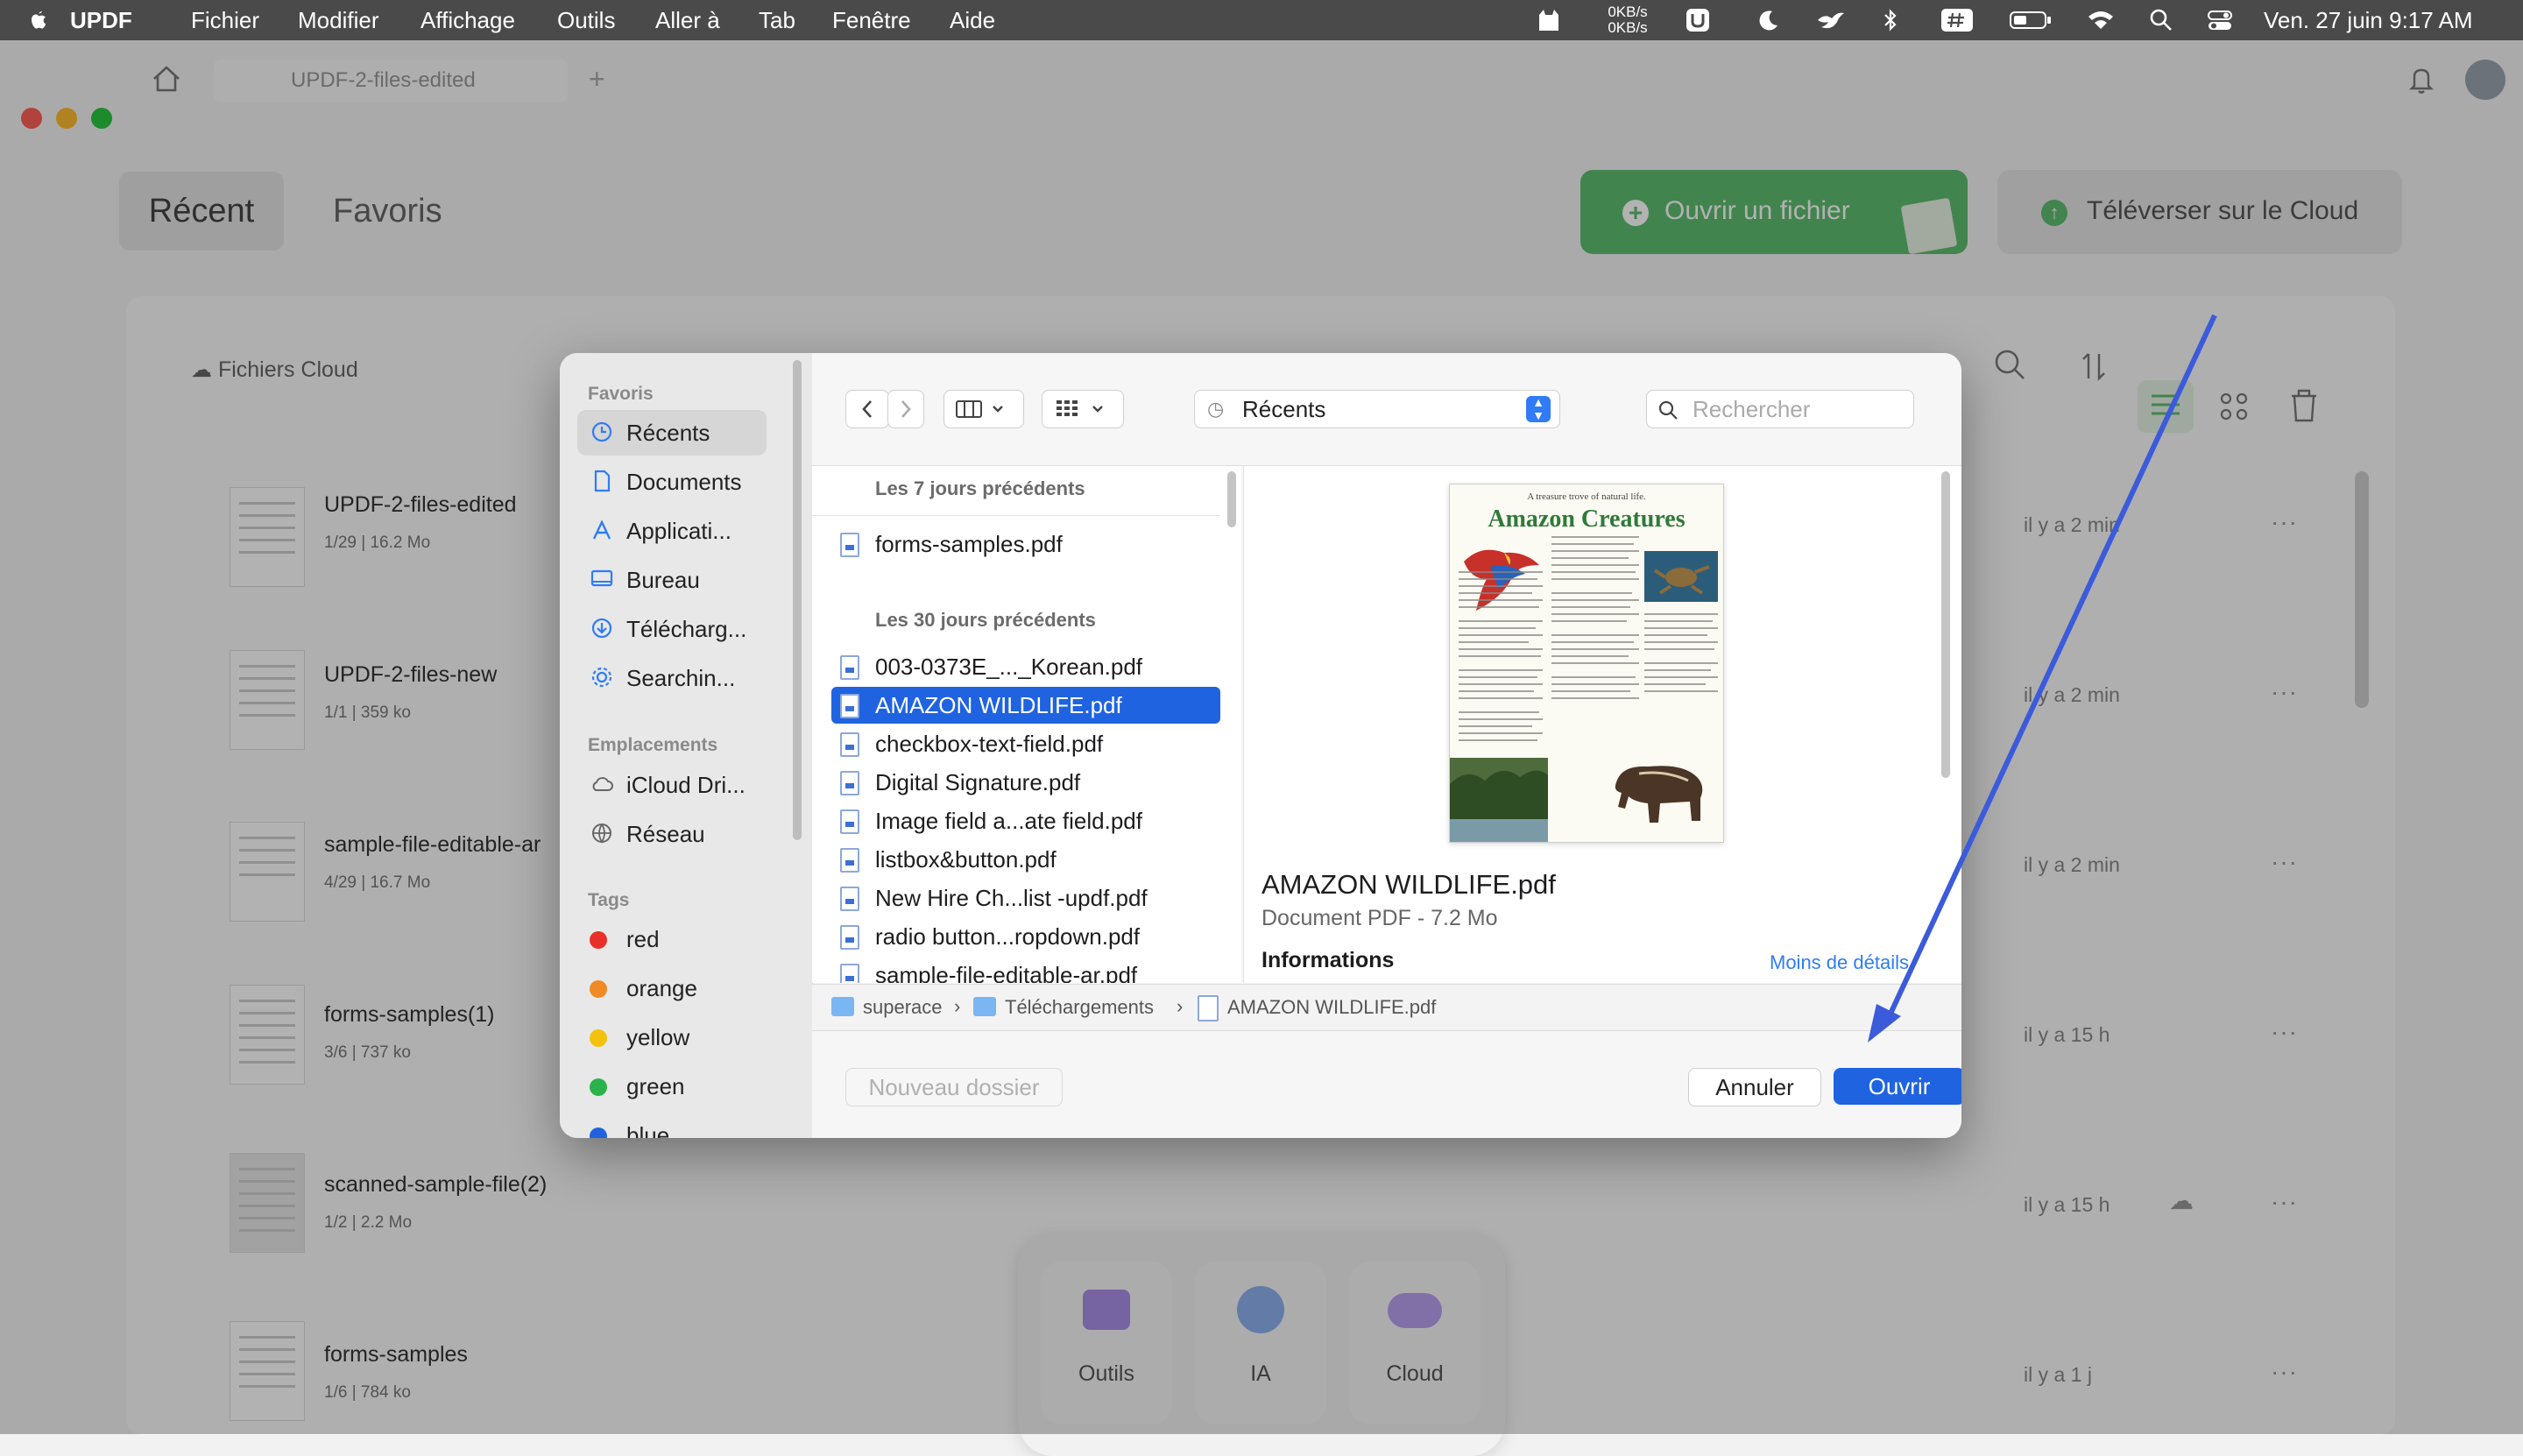 Image resolution: width=2523 pixels, height=1456 pixels. I want to click on sidebar-item-label: Bureau, so click(663, 580).